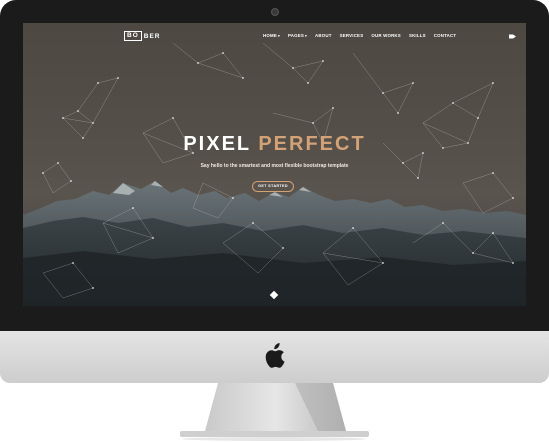 The width and height of the screenshot is (549, 442). I want to click on hero-title-main: PIXEL, so click(221, 144).